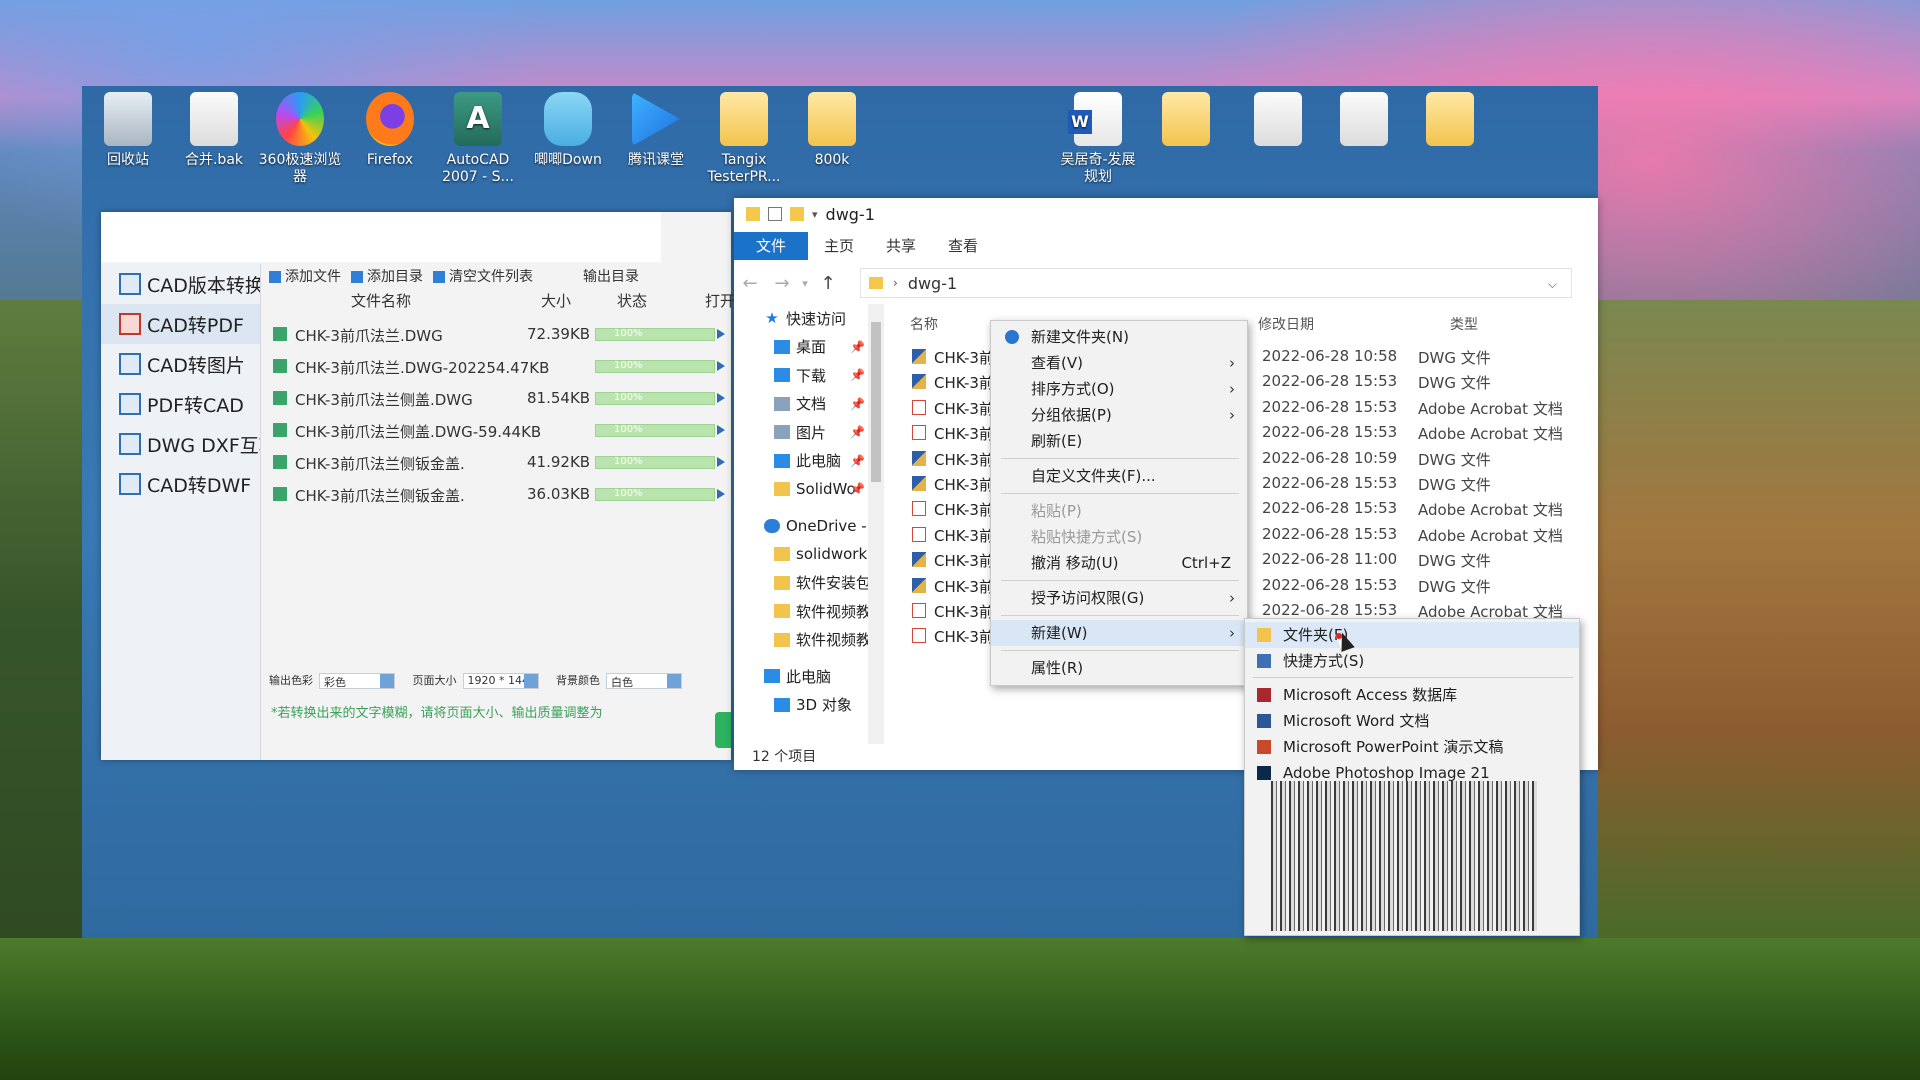  I want to click on cad-sidebar-dwg-dxf: DWG DXF互转, so click(180, 444).